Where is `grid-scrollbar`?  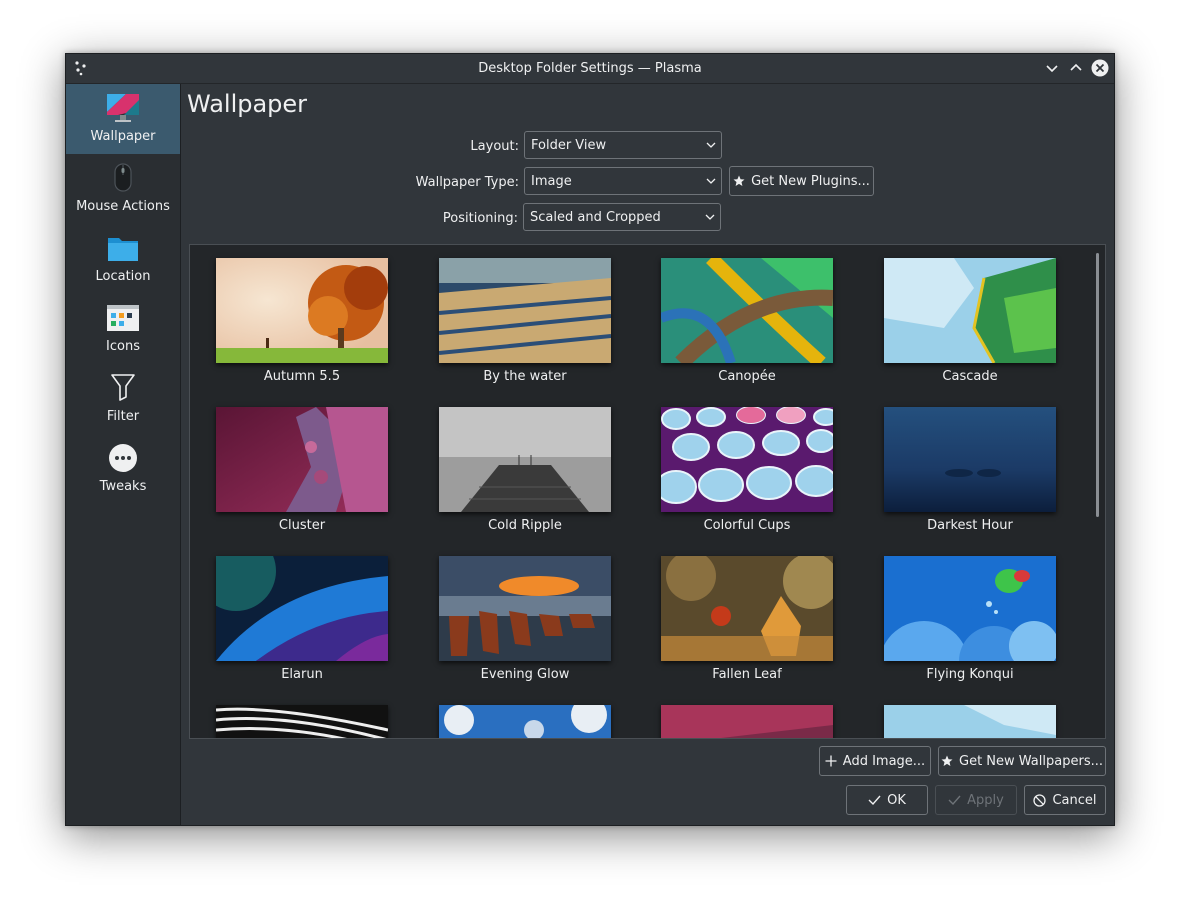
grid-scrollbar is located at coordinates (1097, 385).